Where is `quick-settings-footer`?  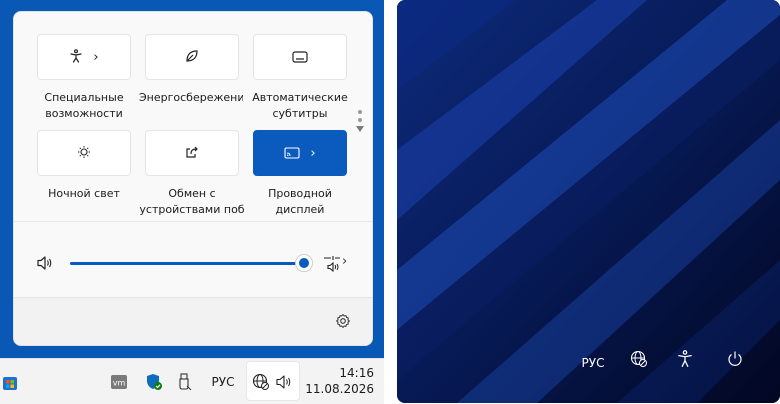
quick-settings-footer is located at coordinates (193, 321).